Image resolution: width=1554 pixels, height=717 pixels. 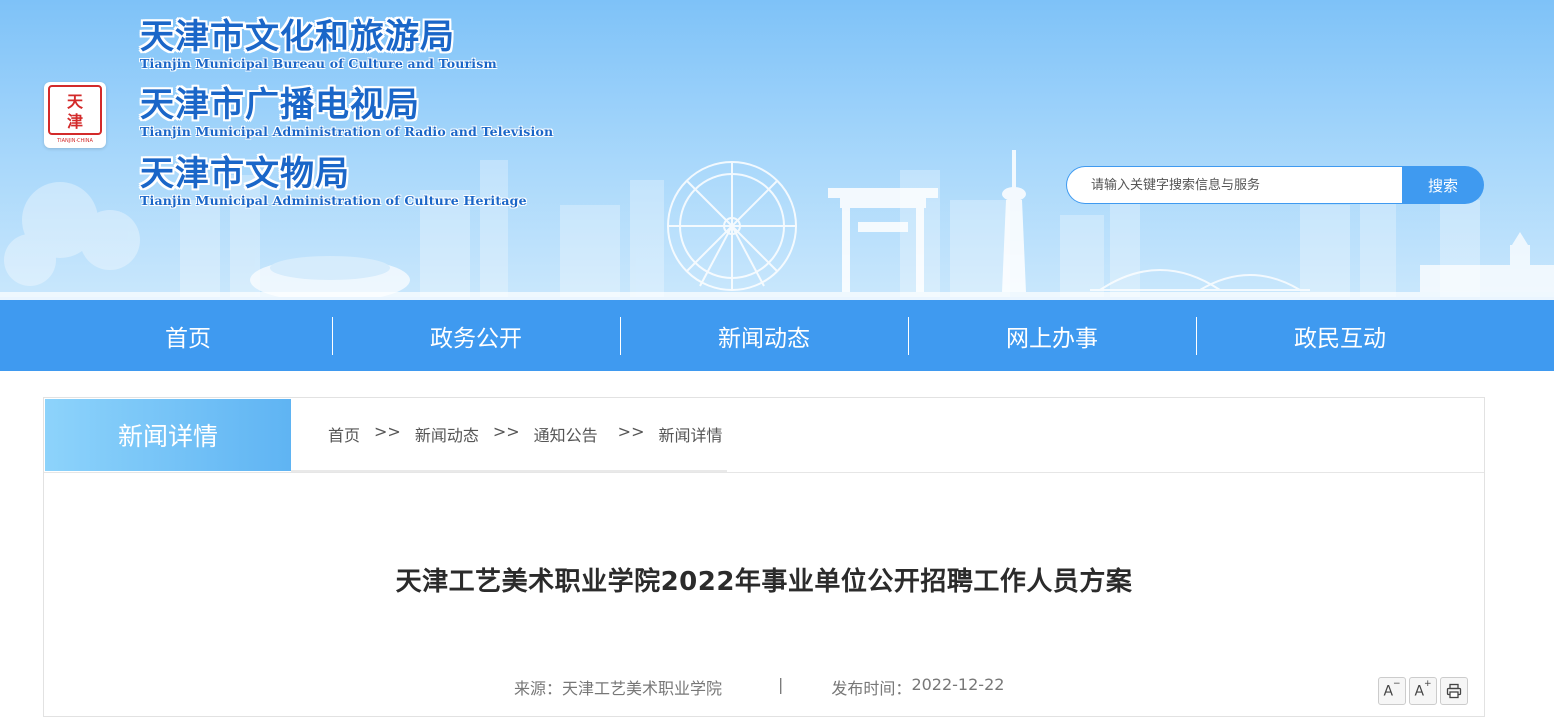 I want to click on article-tools: A− A+, so click(x=1423, y=691).